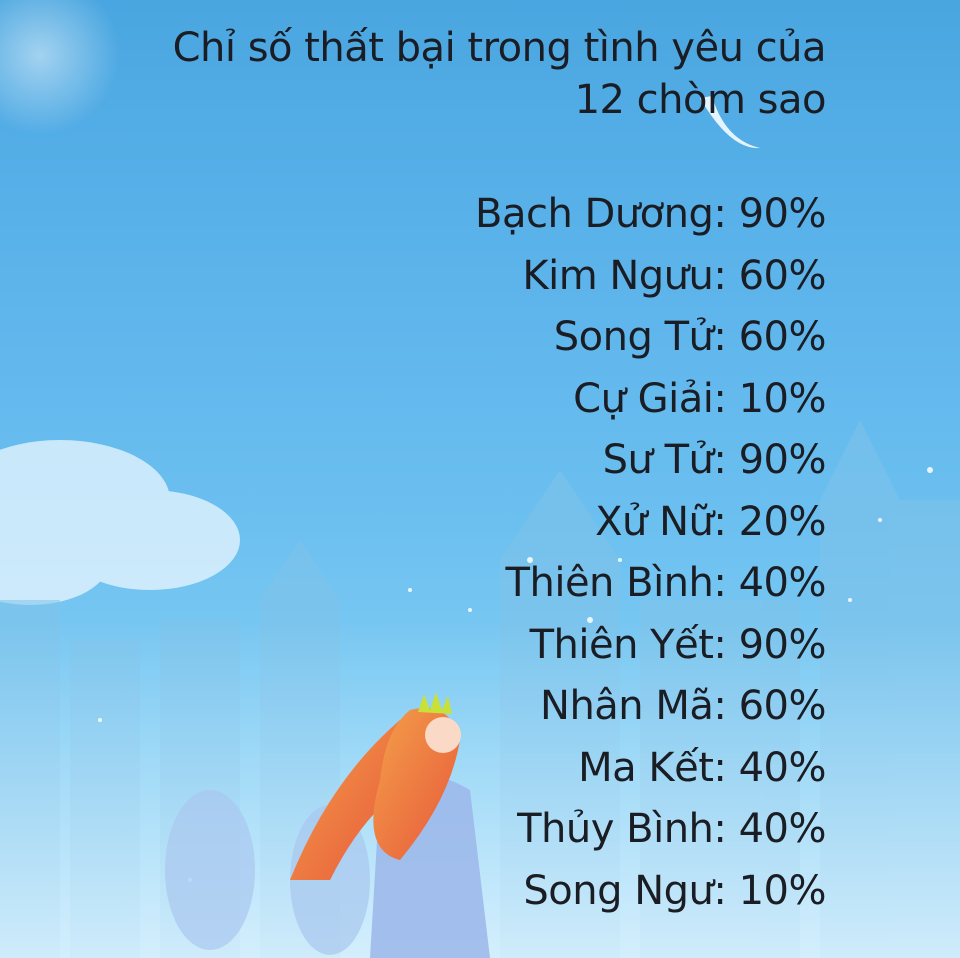  I want to click on zodiac-row: Bạch Dương: 90%, so click(500, 215).